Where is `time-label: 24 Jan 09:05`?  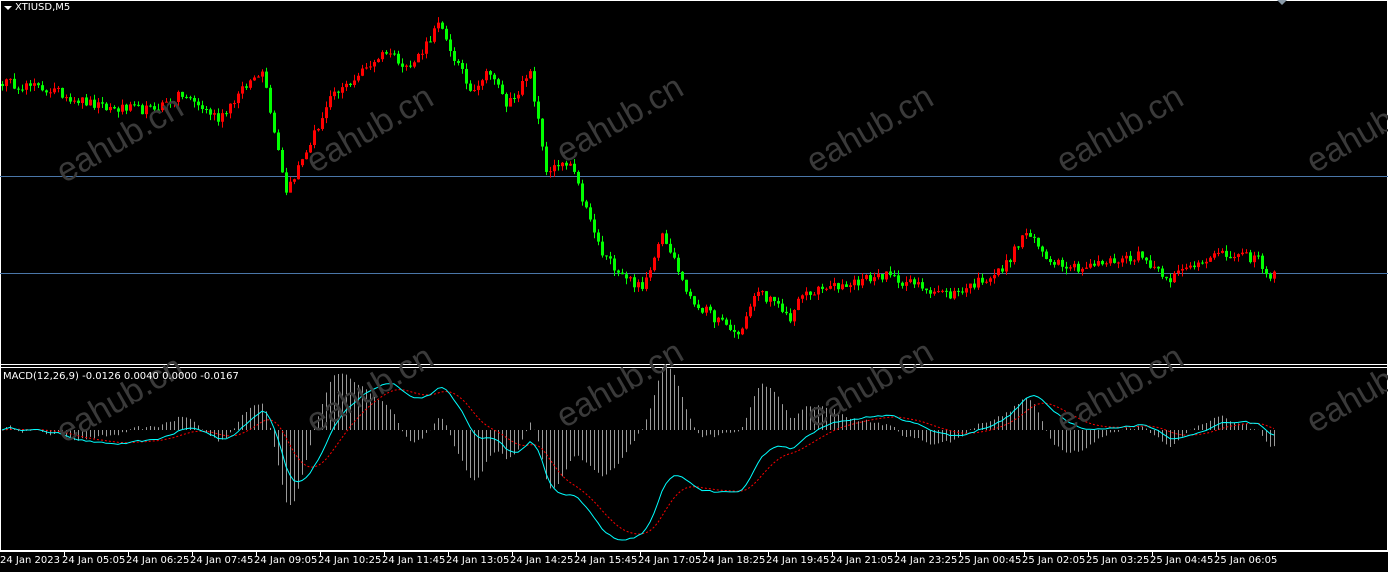
time-label: 24 Jan 09:05 is located at coordinates (286, 560).